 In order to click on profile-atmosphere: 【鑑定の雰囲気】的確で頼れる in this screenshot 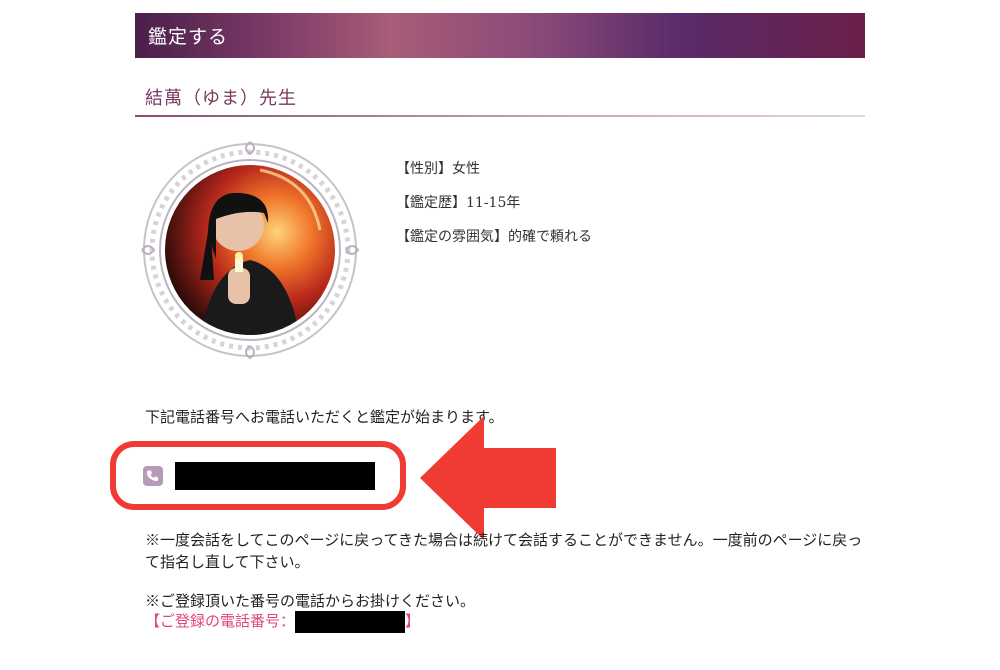, I will do `click(494, 243)`.